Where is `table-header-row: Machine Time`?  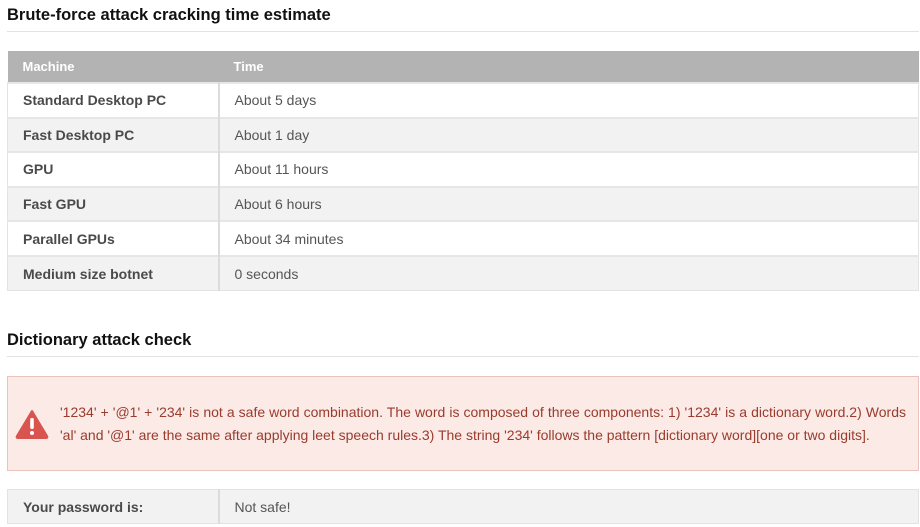 table-header-row: Machine Time is located at coordinates (463, 67).